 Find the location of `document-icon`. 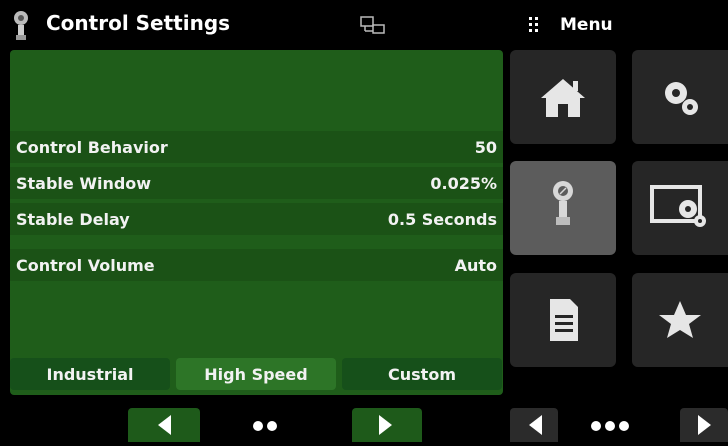

document-icon is located at coordinates (564, 320).